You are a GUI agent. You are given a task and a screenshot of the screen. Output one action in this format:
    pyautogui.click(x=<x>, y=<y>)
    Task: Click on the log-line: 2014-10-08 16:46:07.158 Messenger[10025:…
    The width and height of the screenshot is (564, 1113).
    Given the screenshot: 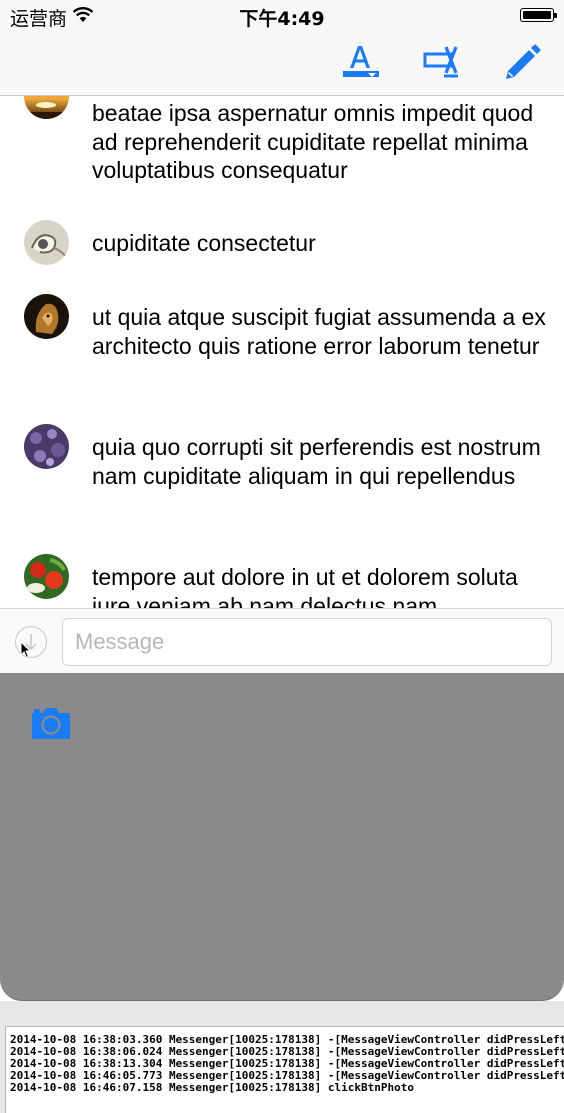 What is the action you would take?
    pyautogui.click(x=212, y=1087)
    